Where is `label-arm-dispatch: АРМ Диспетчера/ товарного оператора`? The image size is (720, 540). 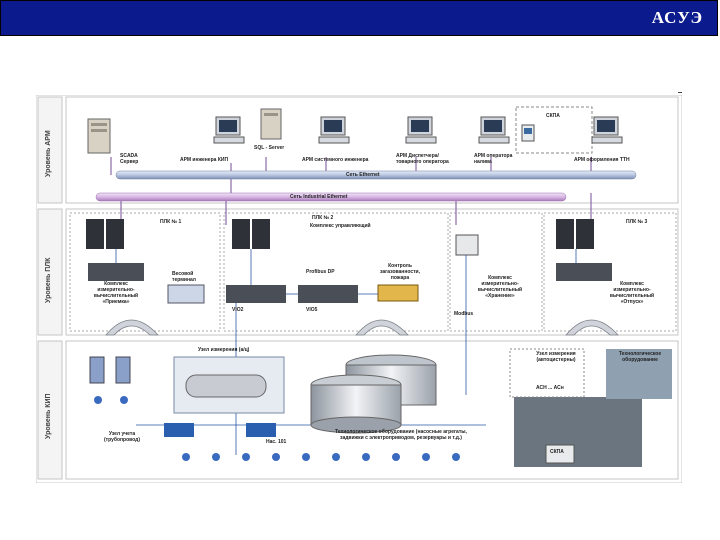 label-arm-dispatch: АРМ Диспетчера/ товарного оператора is located at coordinates (422, 159).